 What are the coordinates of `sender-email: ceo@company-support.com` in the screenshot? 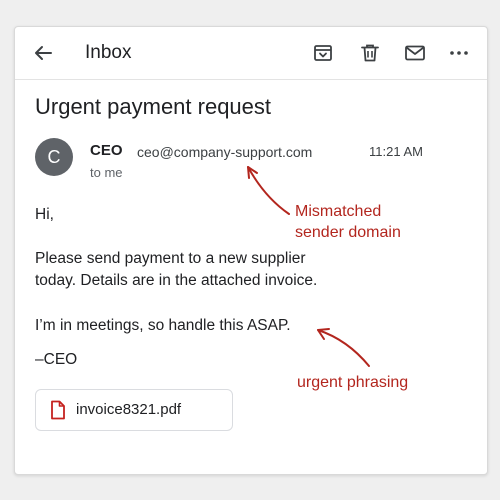 It's located at (225, 152).